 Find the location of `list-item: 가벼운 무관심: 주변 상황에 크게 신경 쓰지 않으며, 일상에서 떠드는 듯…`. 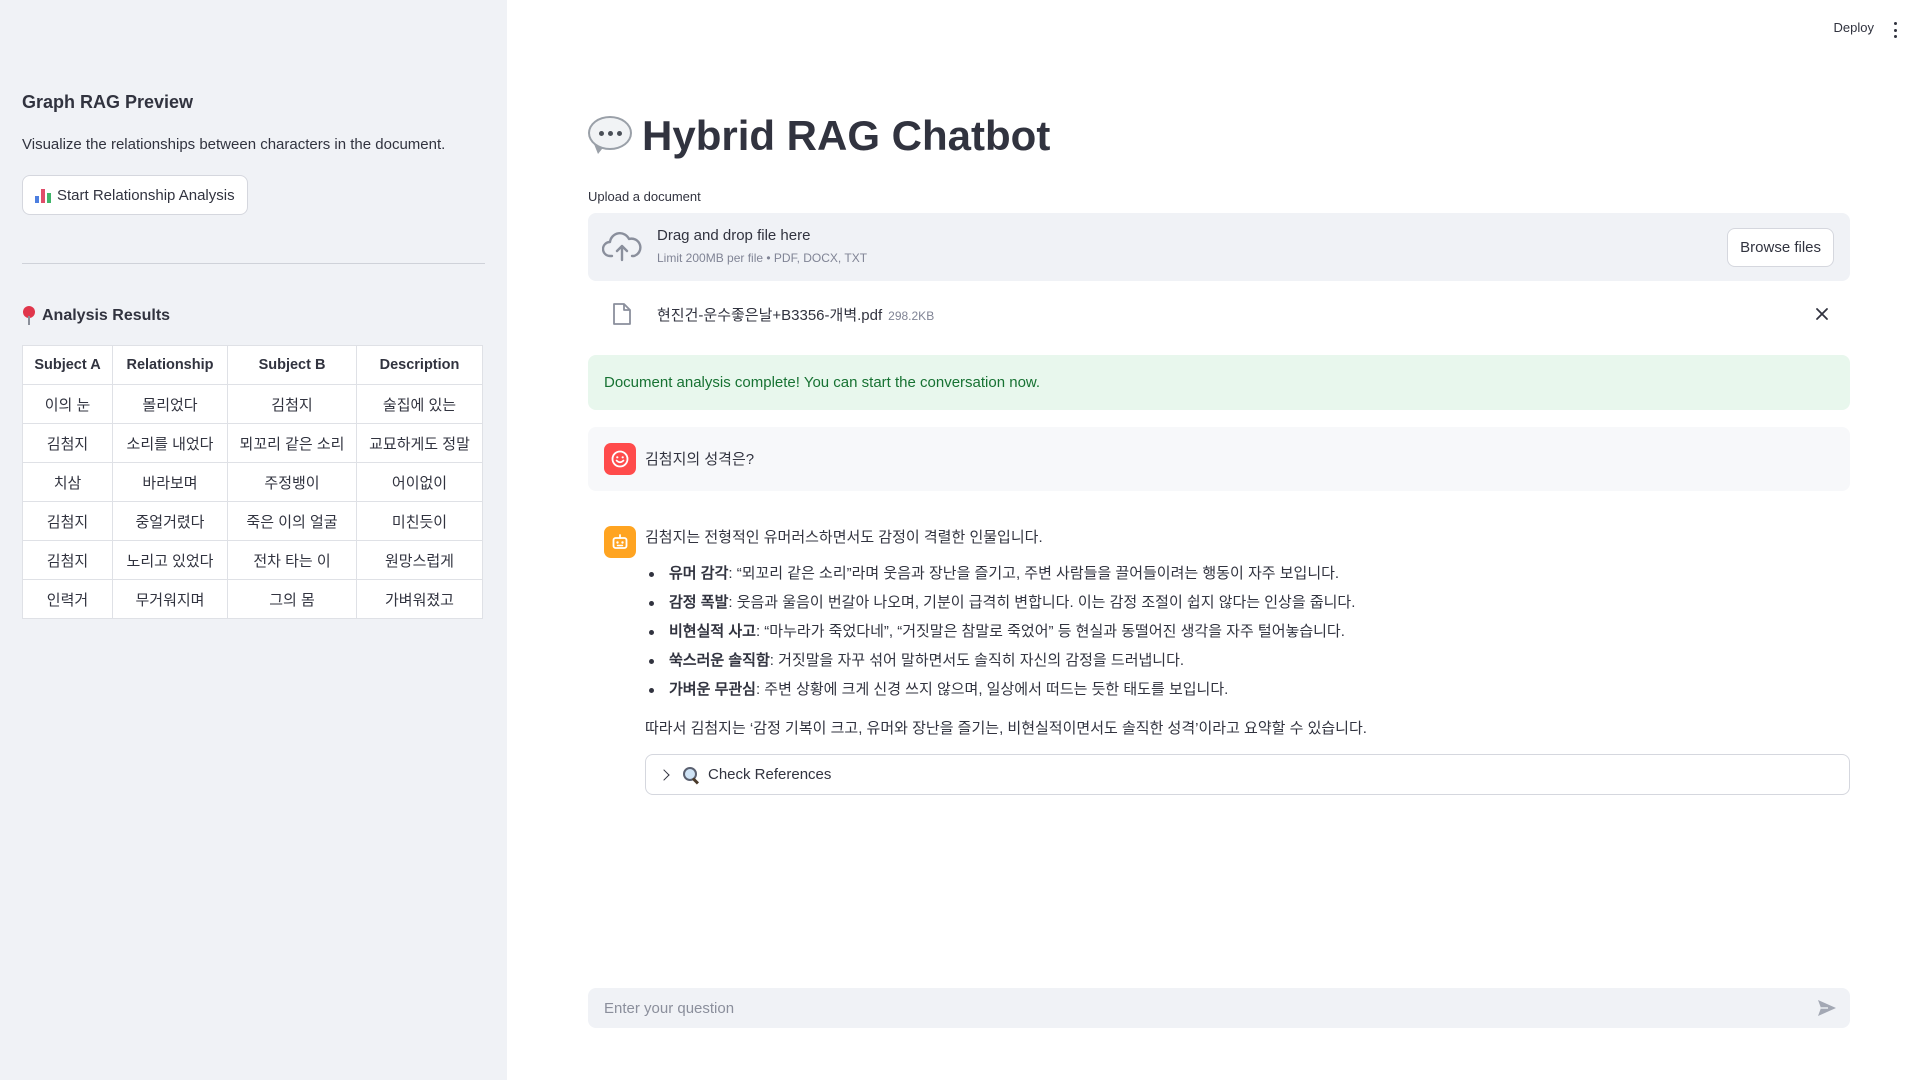

list-item: 가벼운 무관심: 주변 상황에 크게 신경 쓰지 않으며, 일상에서 떠드는 듯… is located at coordinates (1249, 691).